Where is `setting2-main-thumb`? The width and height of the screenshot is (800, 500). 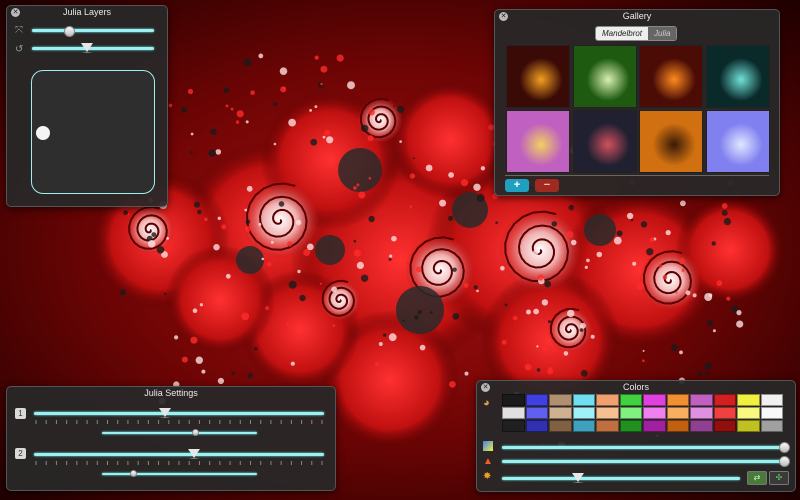 setting2-main-thumb is located at coordinates (194, 454).